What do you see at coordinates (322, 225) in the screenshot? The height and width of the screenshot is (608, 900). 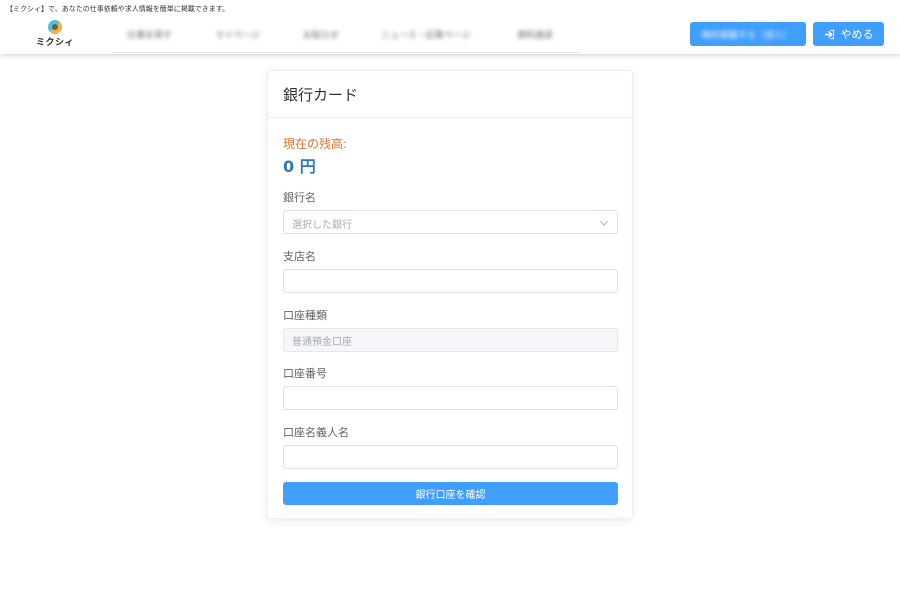 I see `bank-select-placeholder: 選択した銀行` at bounding box center [322, 225].